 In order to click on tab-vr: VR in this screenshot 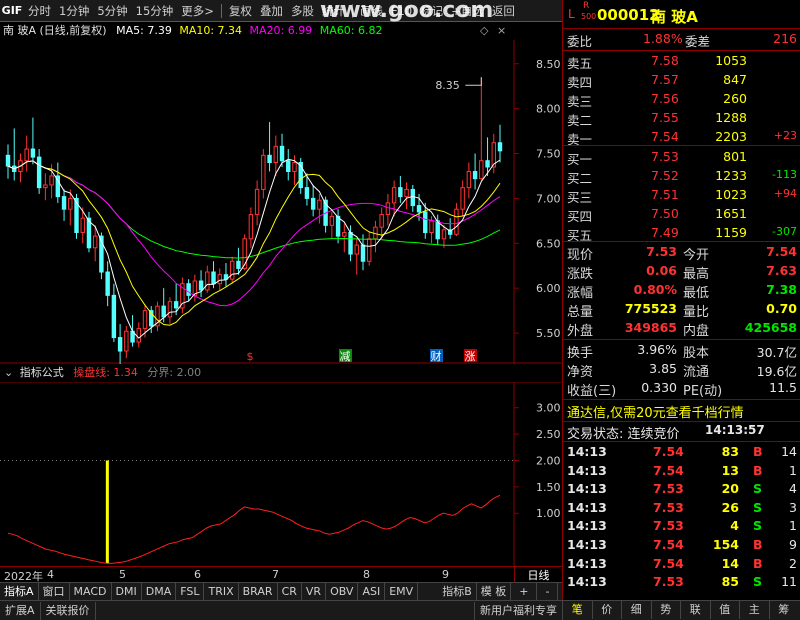, I will do `click(314, 591)`.